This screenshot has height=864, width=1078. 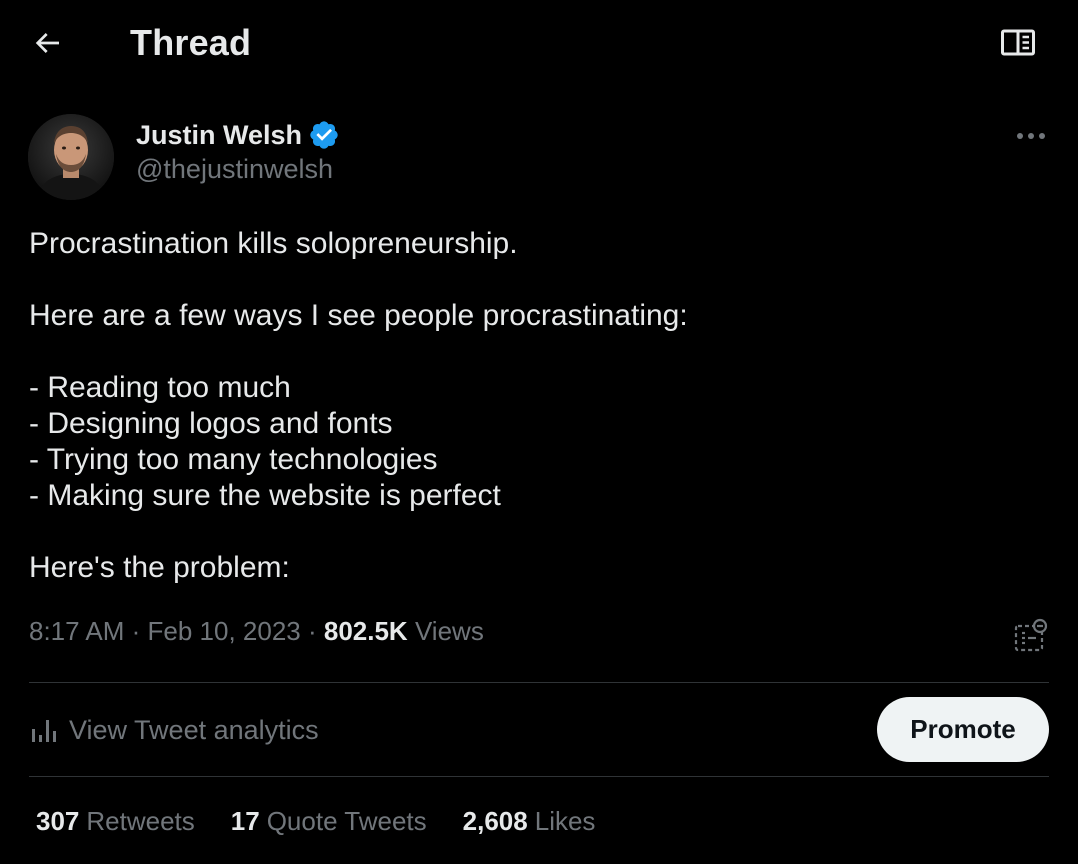 I want to click on retweets-count: 307, so click(x=58, y=821).